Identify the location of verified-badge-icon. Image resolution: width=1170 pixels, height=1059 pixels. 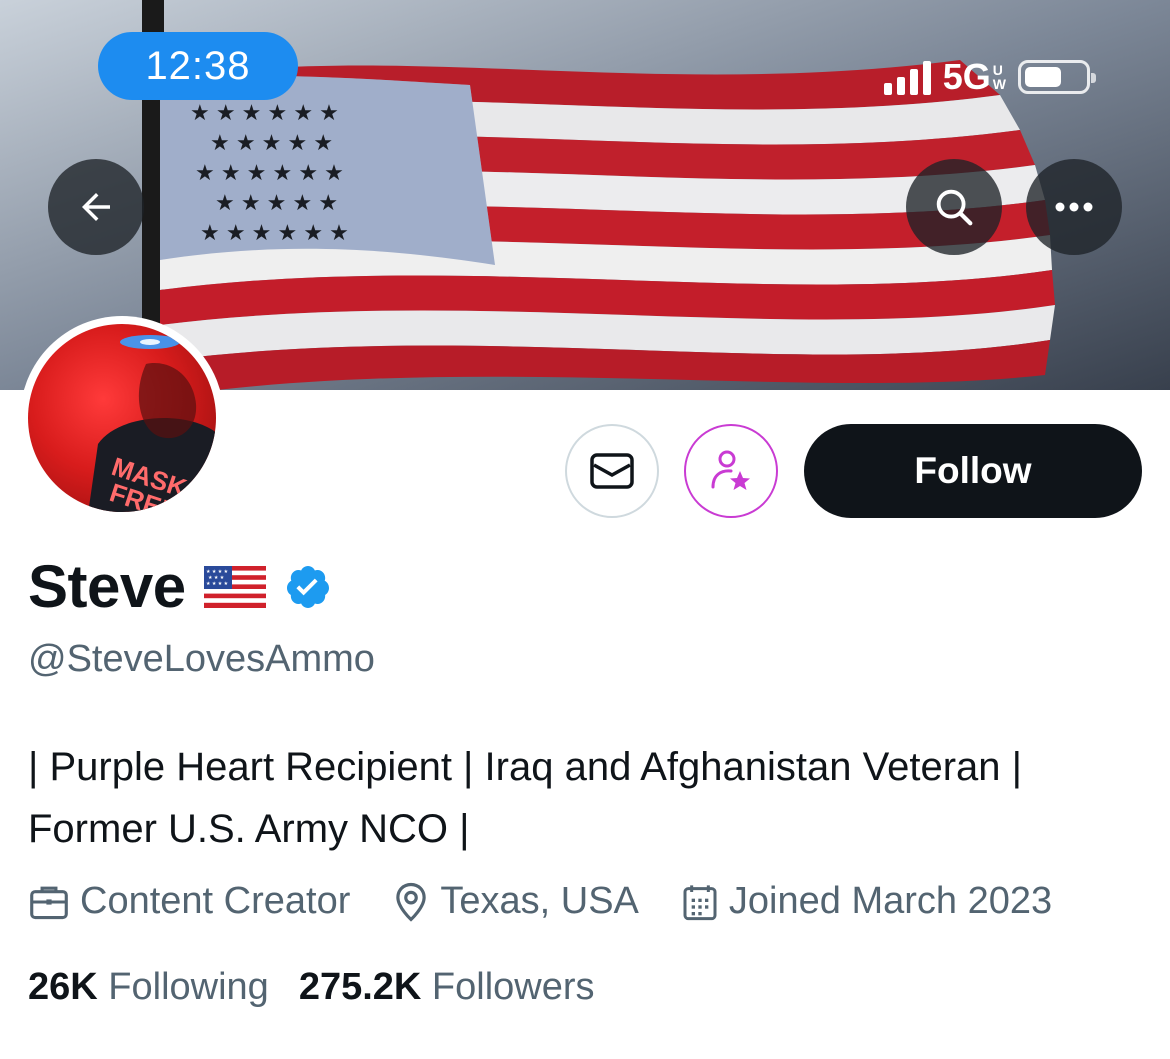
(308, 587).